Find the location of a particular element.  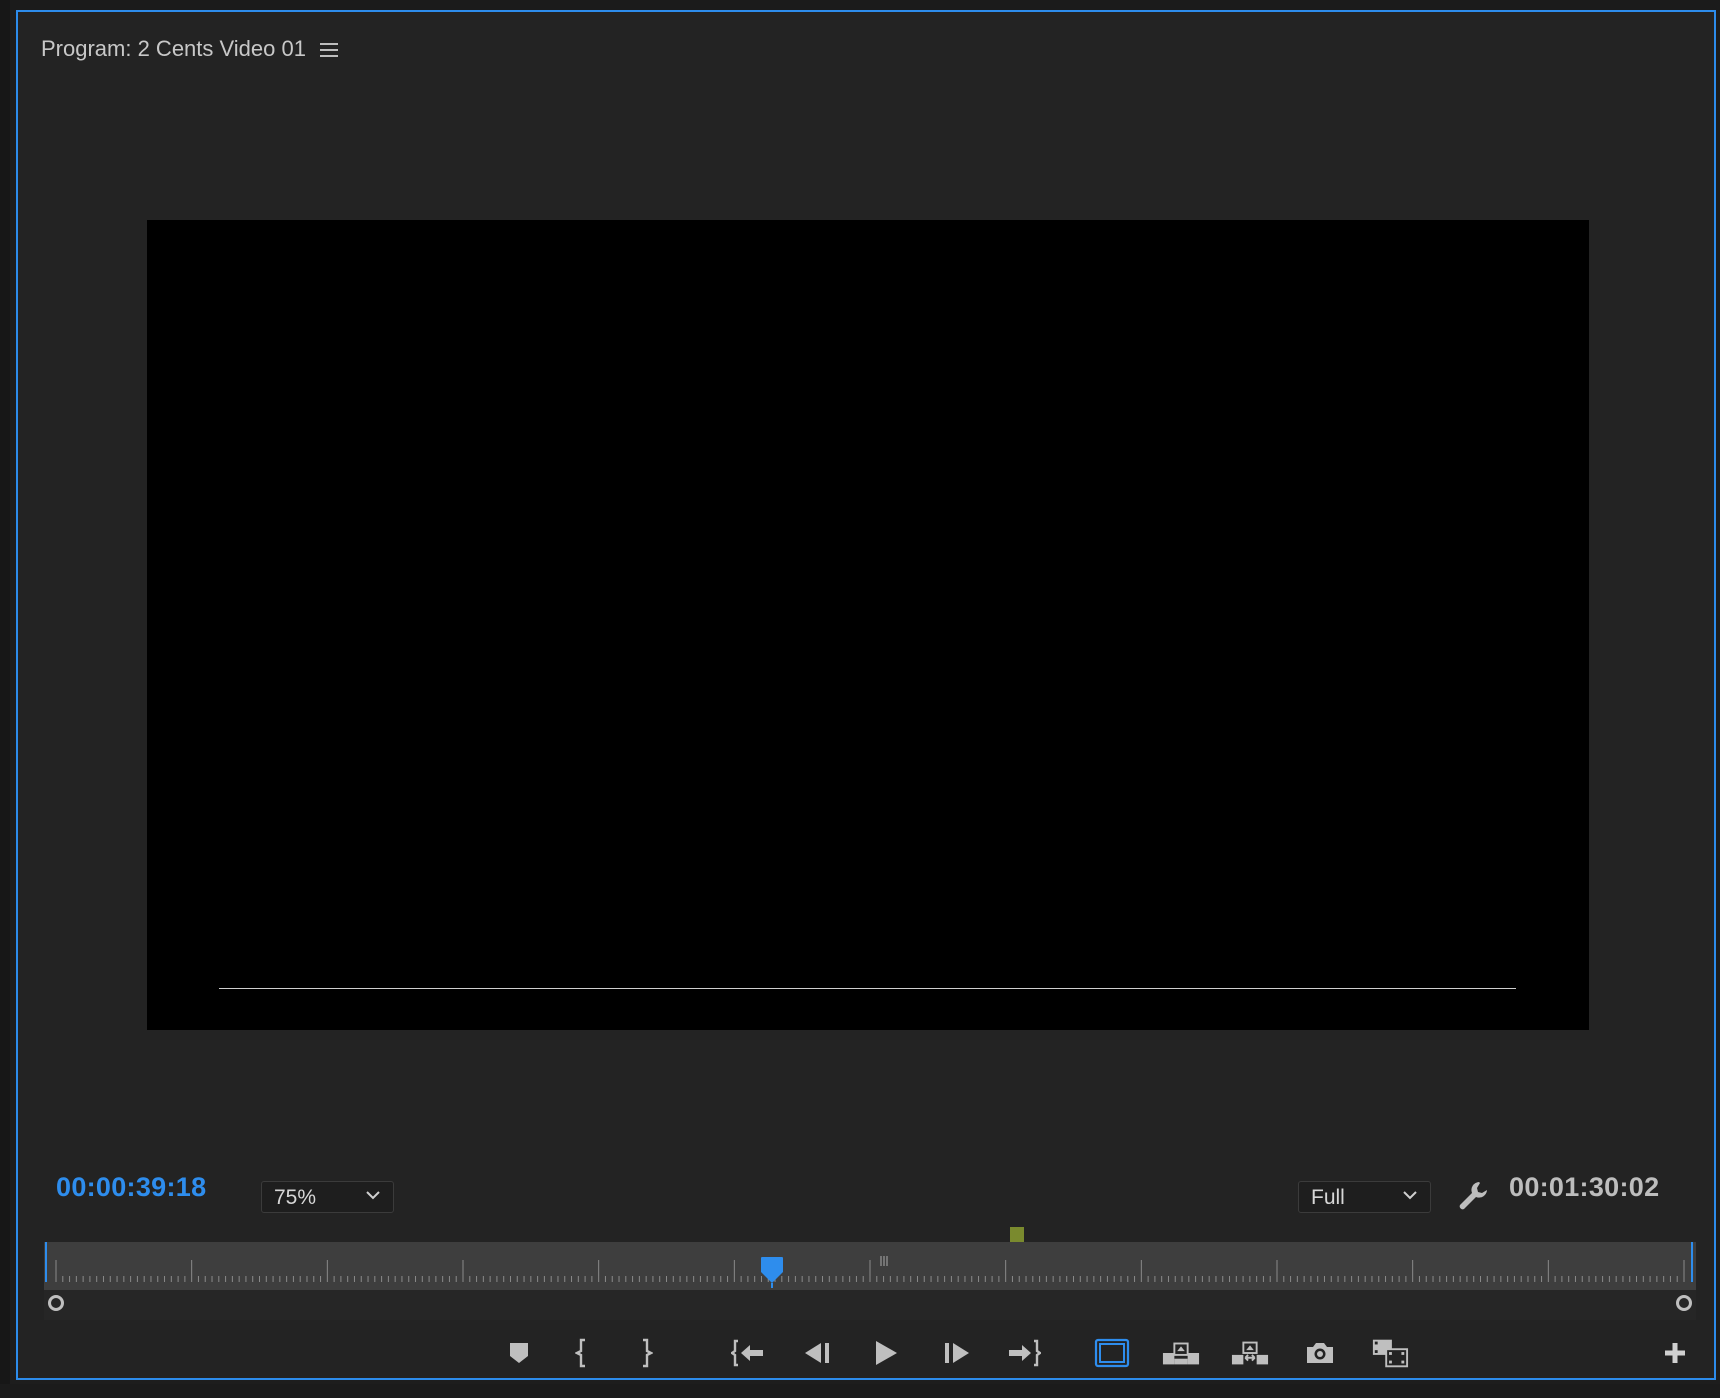

comparison-view-button is located at coordinates (1390, 1353).